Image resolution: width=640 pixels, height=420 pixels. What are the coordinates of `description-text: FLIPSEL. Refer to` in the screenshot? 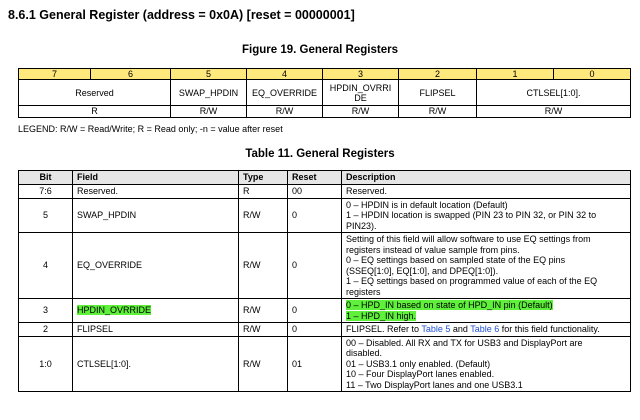 It's located at (384, 329).